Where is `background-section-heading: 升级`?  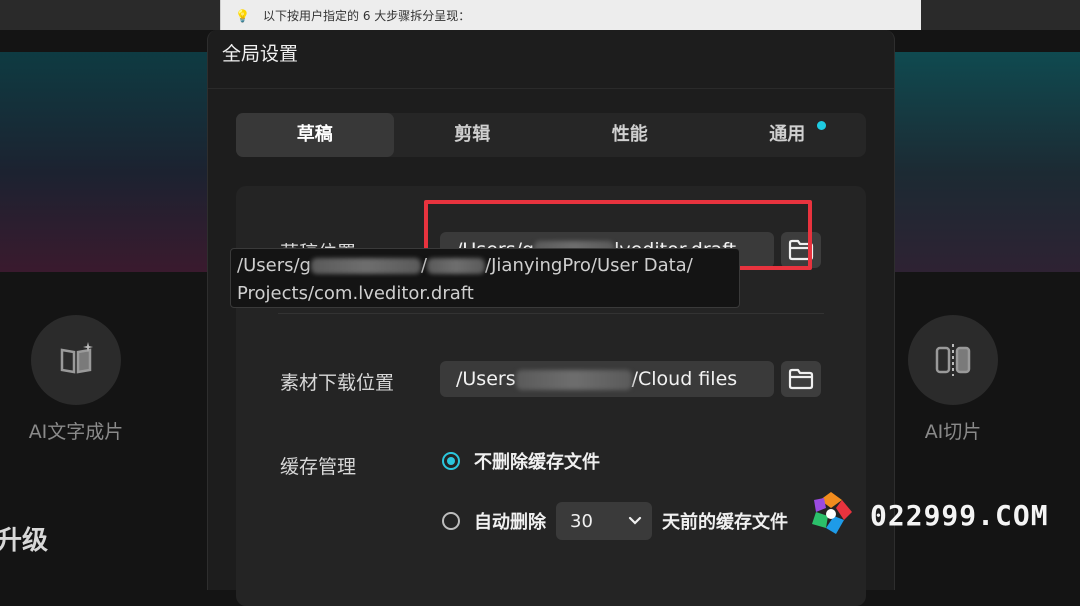
background-section-heading: 升级 is located at coordinates (24, 541).